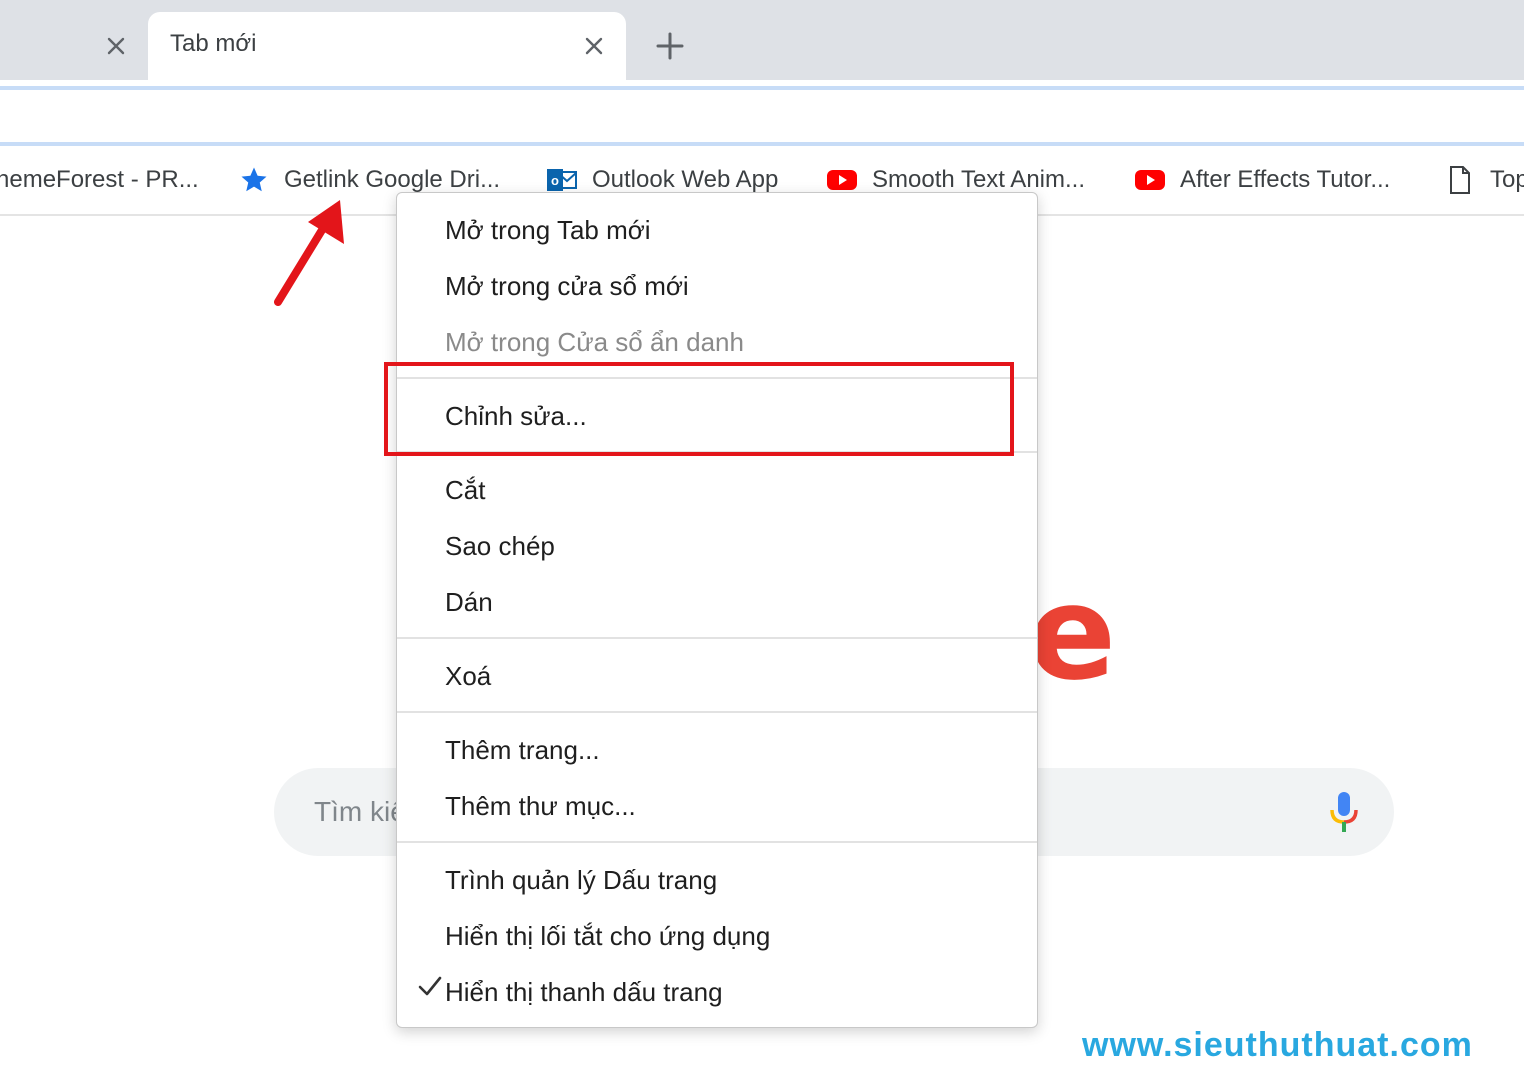 This screenshot has width=1524, height=1086. What do you see at coordinates (1344, 812) in the screenshot?
I see `microphone-icon` at bounding box center [1344, 812].